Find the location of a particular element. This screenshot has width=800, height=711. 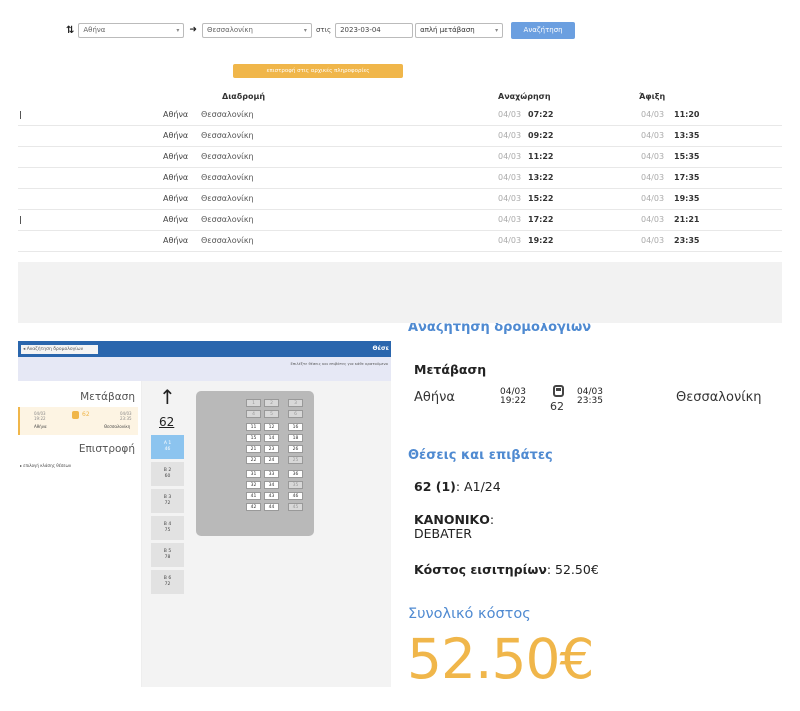

seat: 46 is located at coordinates (295, 496).